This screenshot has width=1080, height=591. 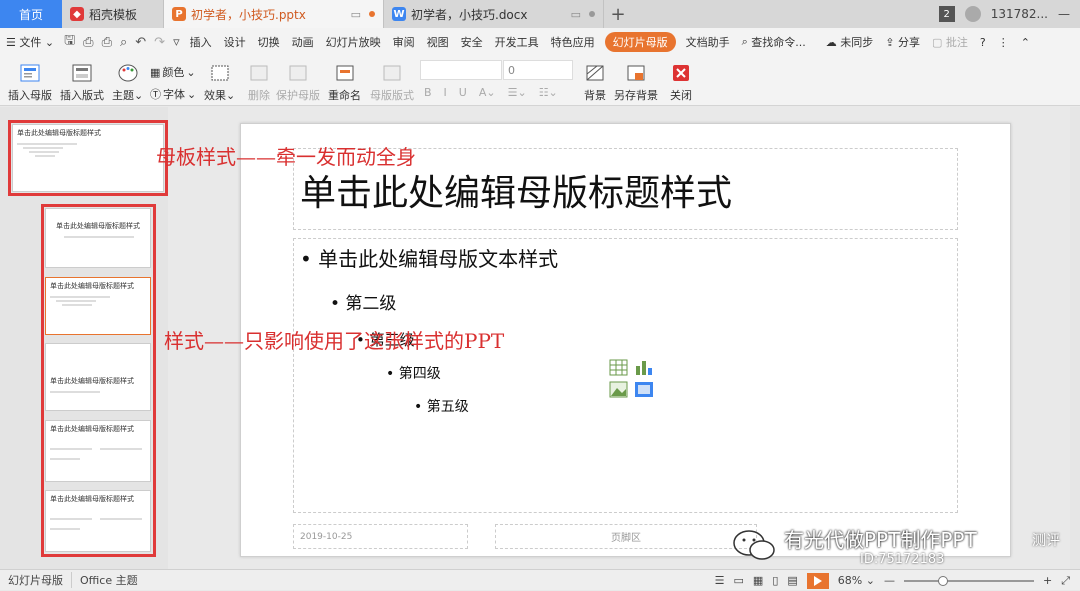 What do you see at coordinates (517, 42) in the screenshot?
I see `menu-developer: 开发工具` at bounding box center [517, 42].